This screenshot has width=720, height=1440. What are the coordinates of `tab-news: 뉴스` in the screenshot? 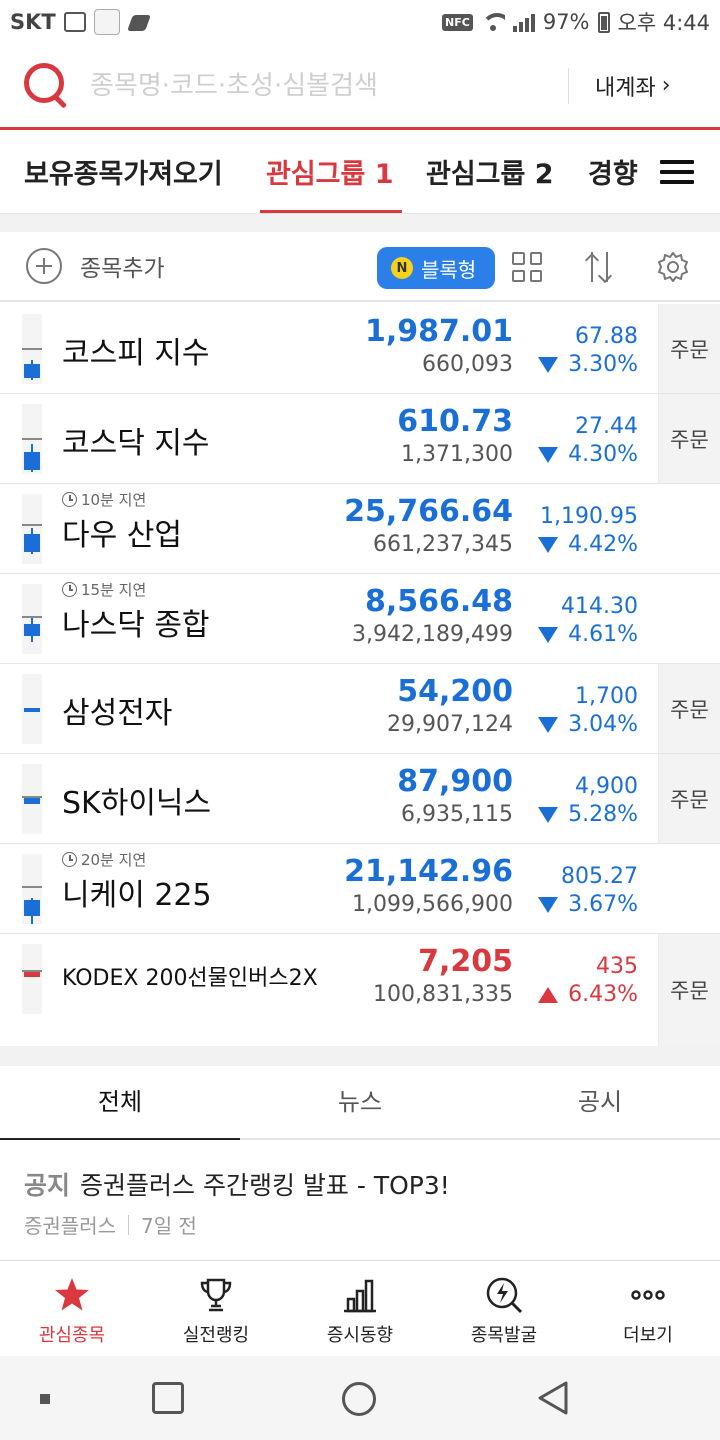 It's located at (360, 1102).